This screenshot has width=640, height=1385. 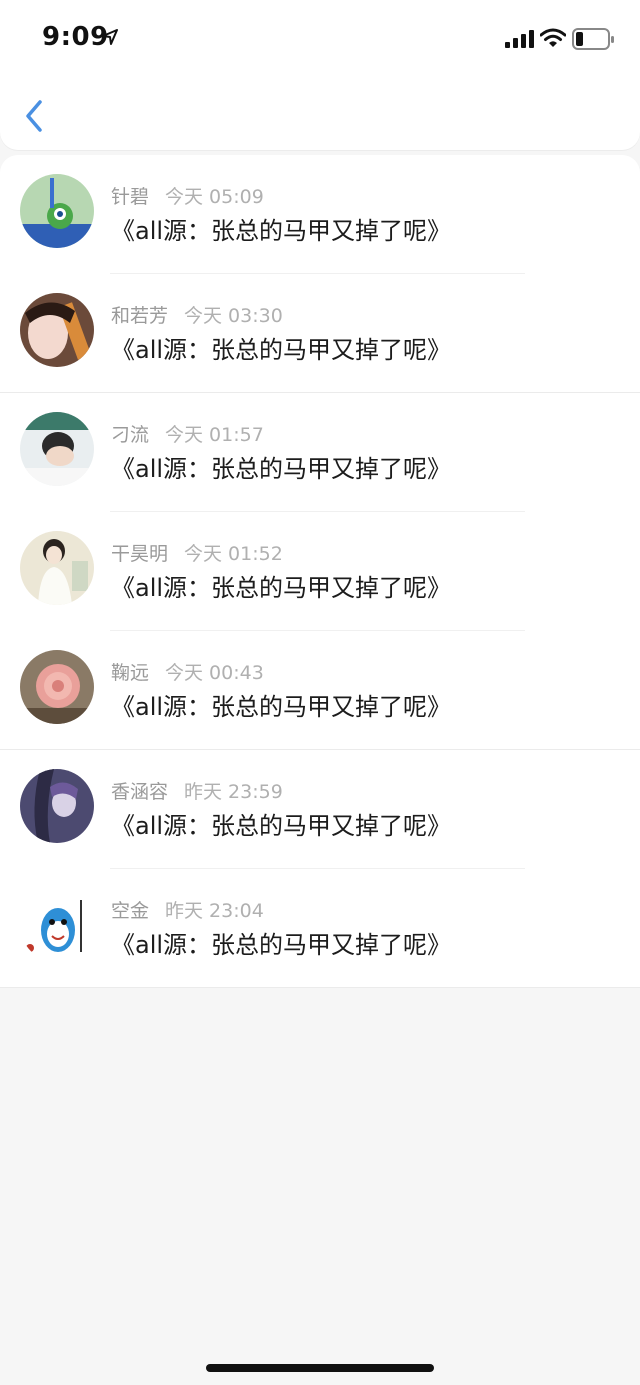 What do you see at coordinates (320, 214) in the screenshot?
I see `message-item: 针碧 今天 05:09 《all源：张总的马甲又掉了呢》` at bounding box center [320, 214].